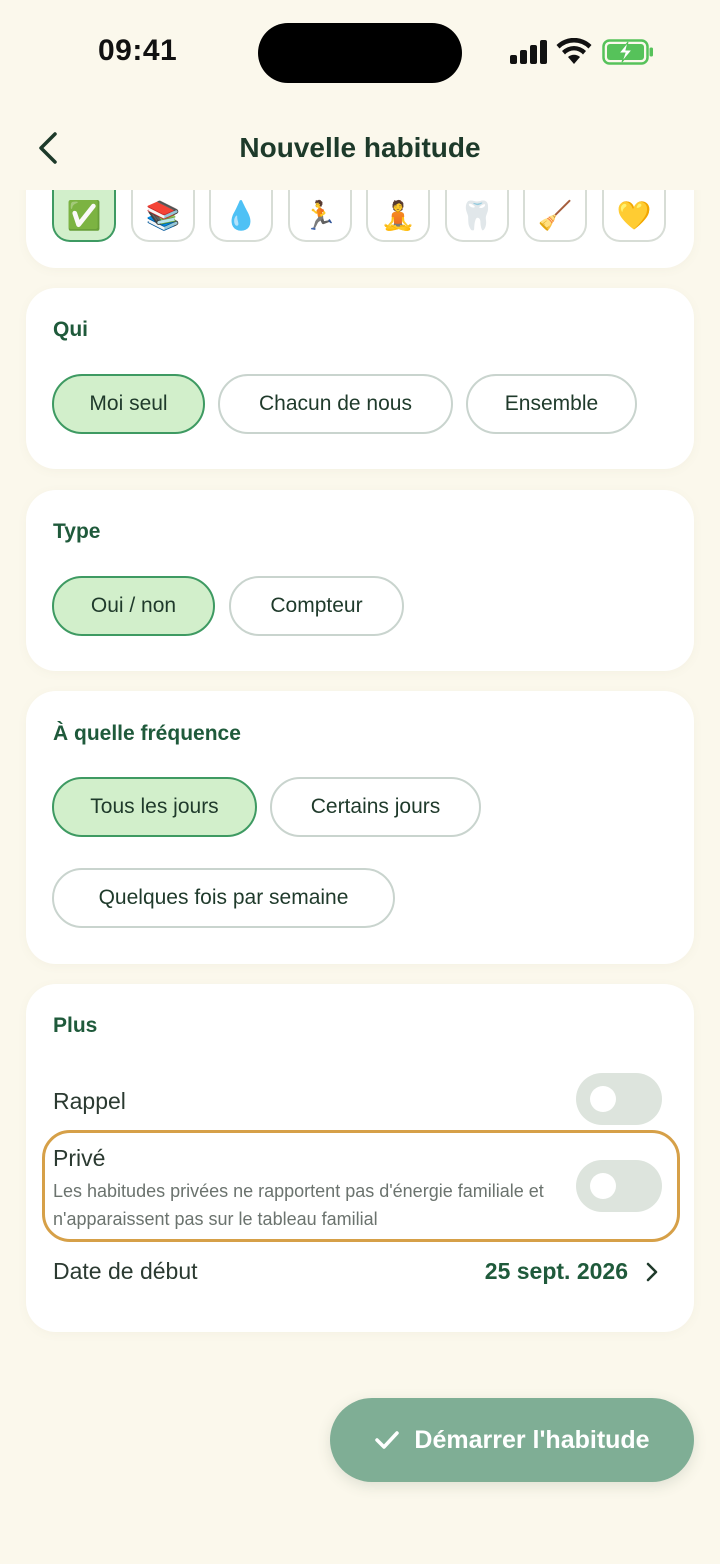  What do you see at coordinates (138, 50) in the screenshot?
I see `status-time: 09:41` at bounding box center [138, 50].